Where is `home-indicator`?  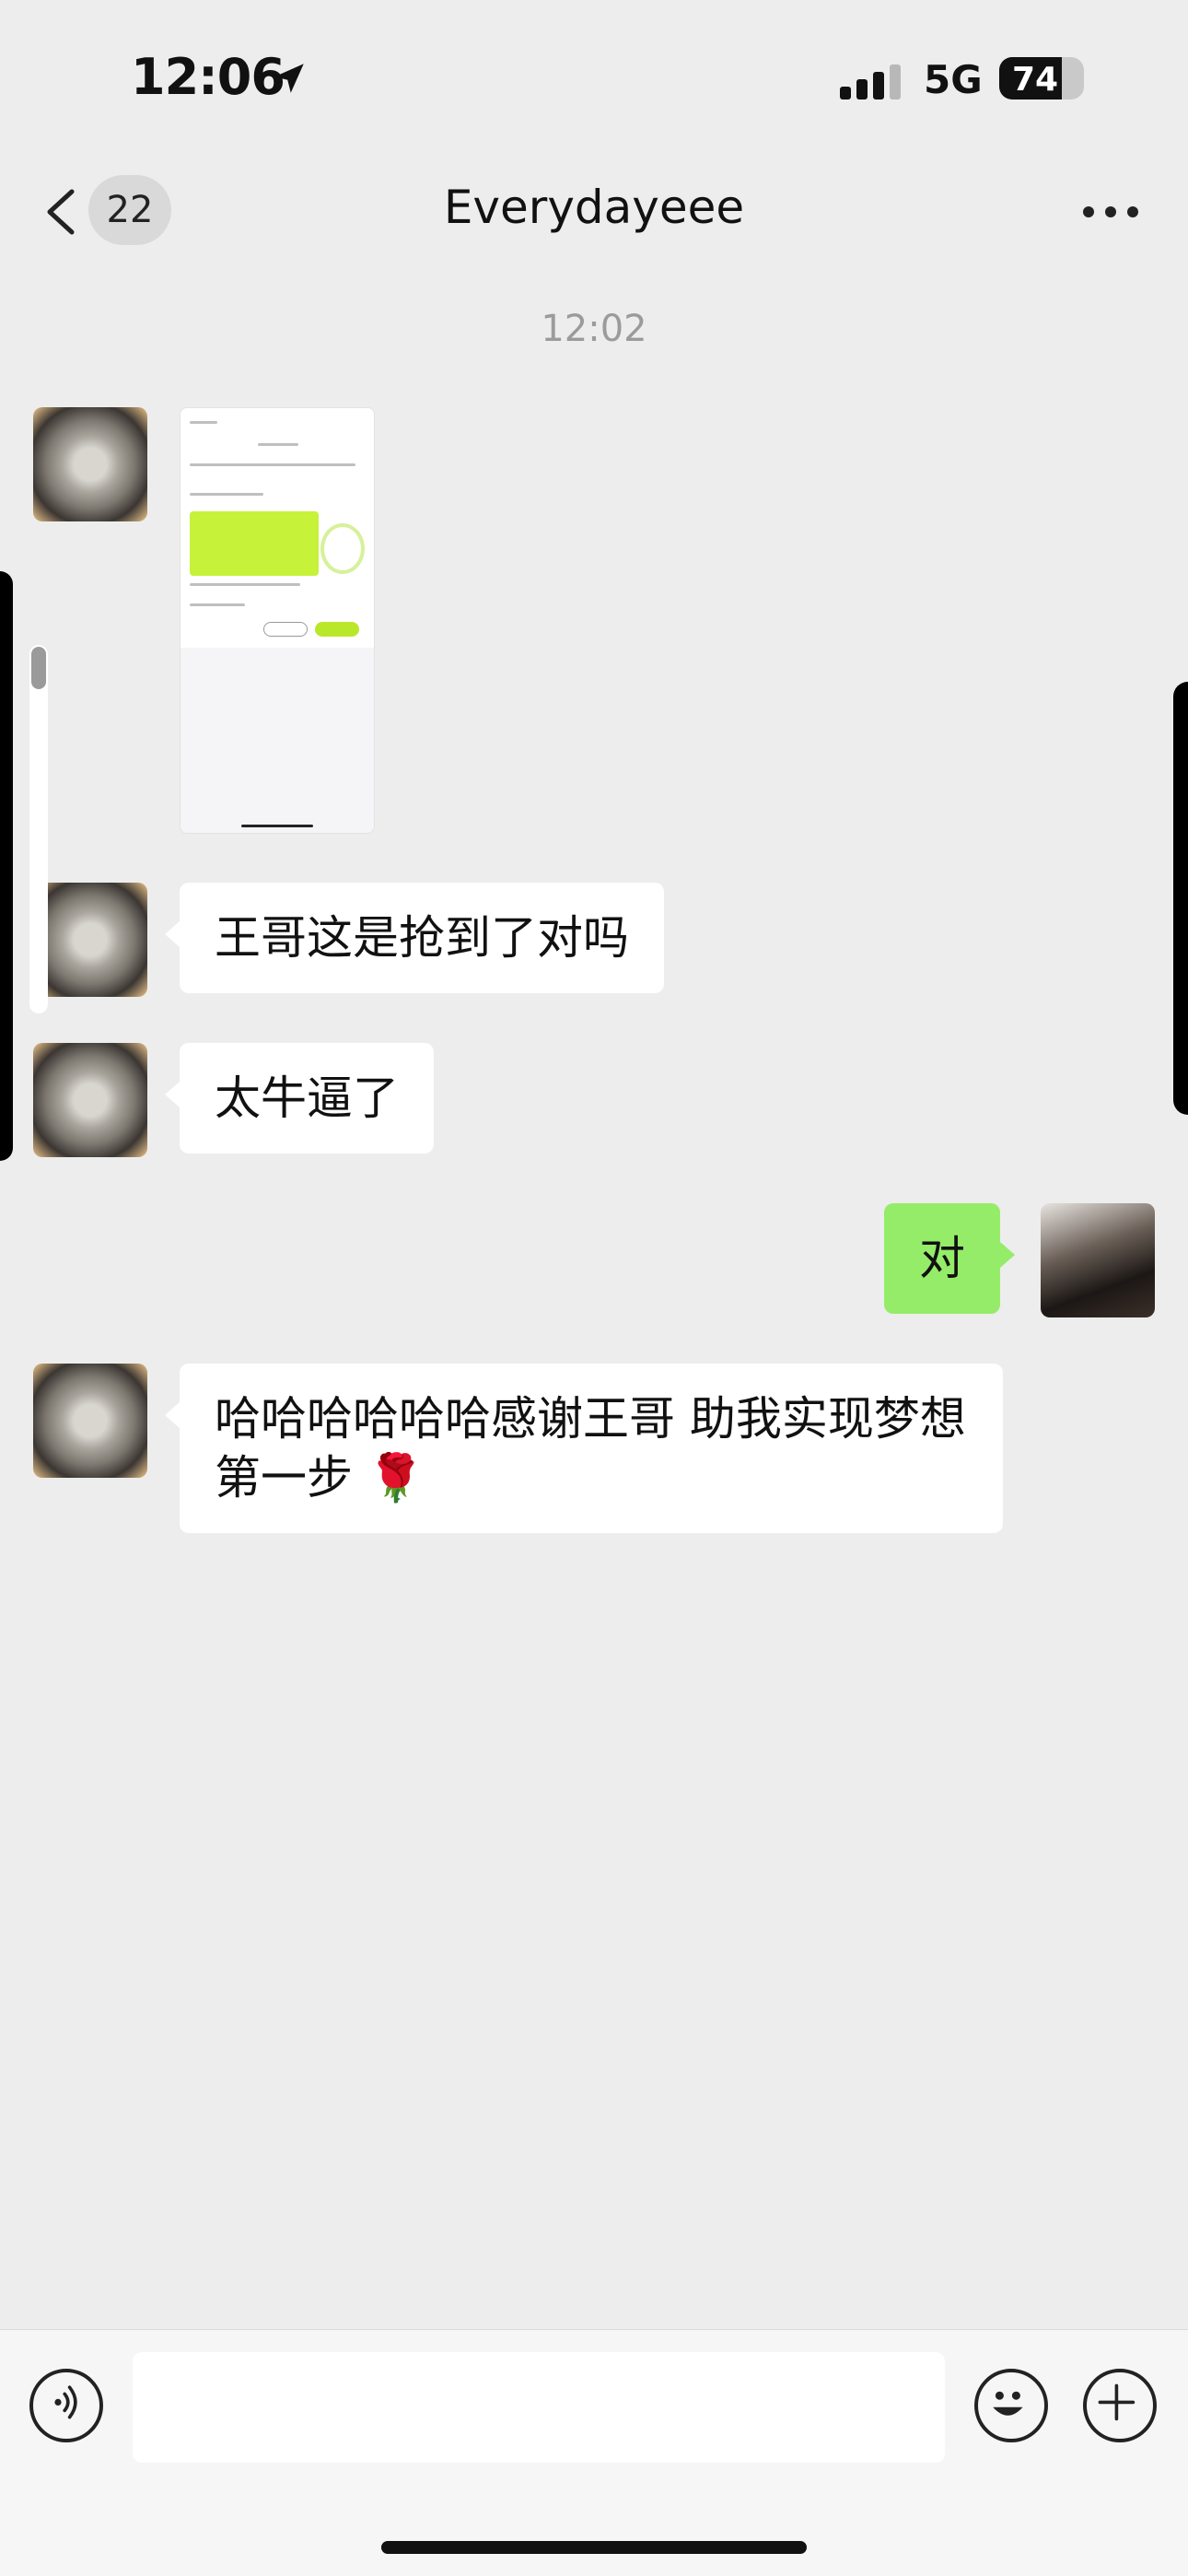 home-indicator is located at coordinates (594, 2547).